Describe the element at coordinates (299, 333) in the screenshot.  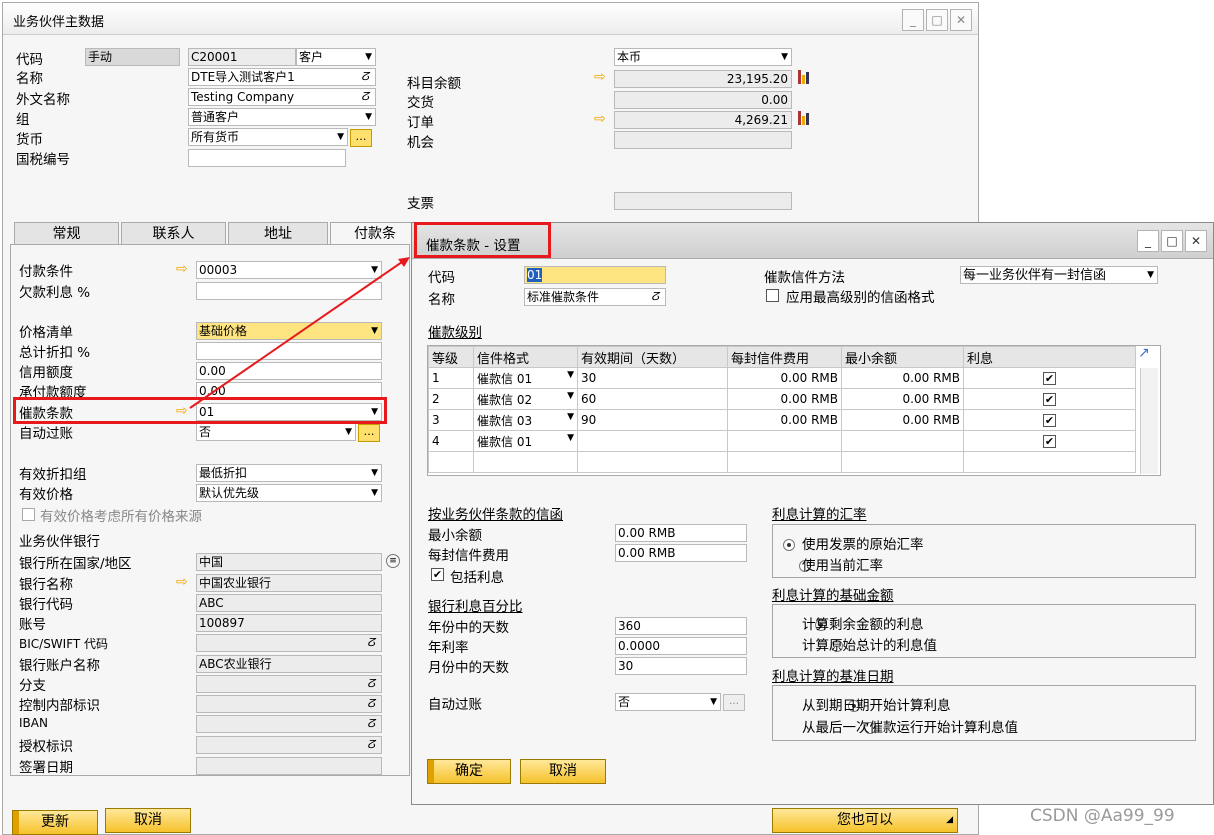
I see `annotation-arrow-icon` at that location.